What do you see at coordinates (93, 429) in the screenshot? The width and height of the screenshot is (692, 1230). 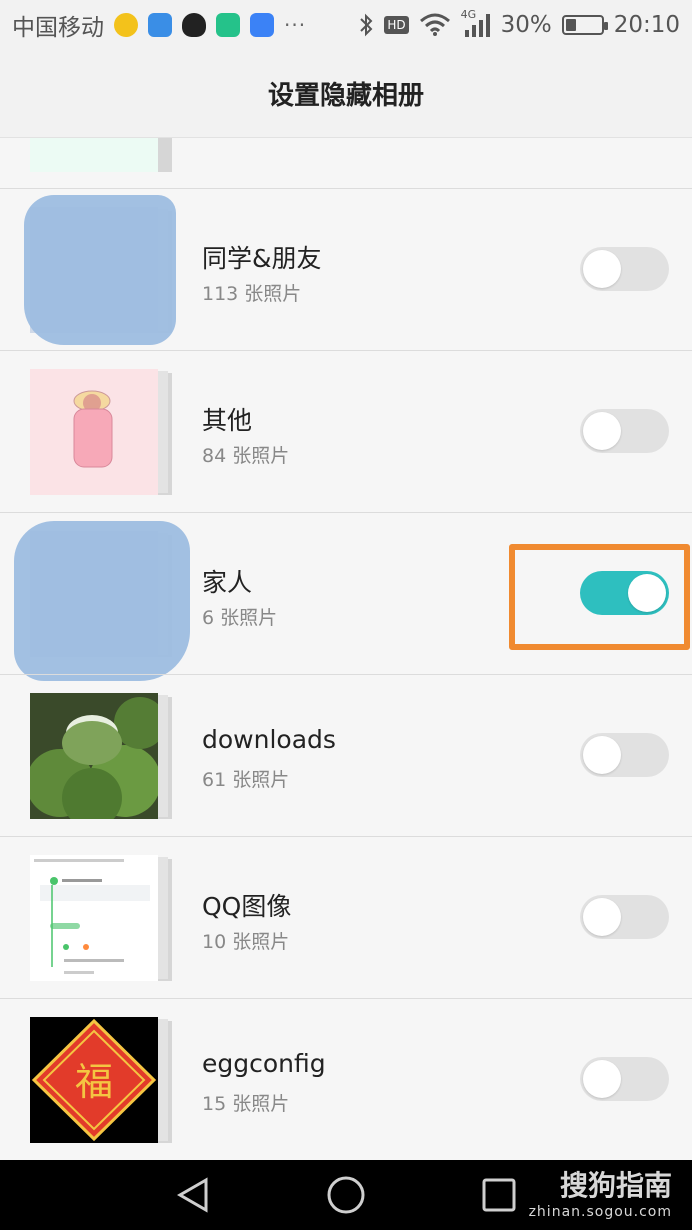 I see `baby-sticker-image` at bounding box center [93, 429].